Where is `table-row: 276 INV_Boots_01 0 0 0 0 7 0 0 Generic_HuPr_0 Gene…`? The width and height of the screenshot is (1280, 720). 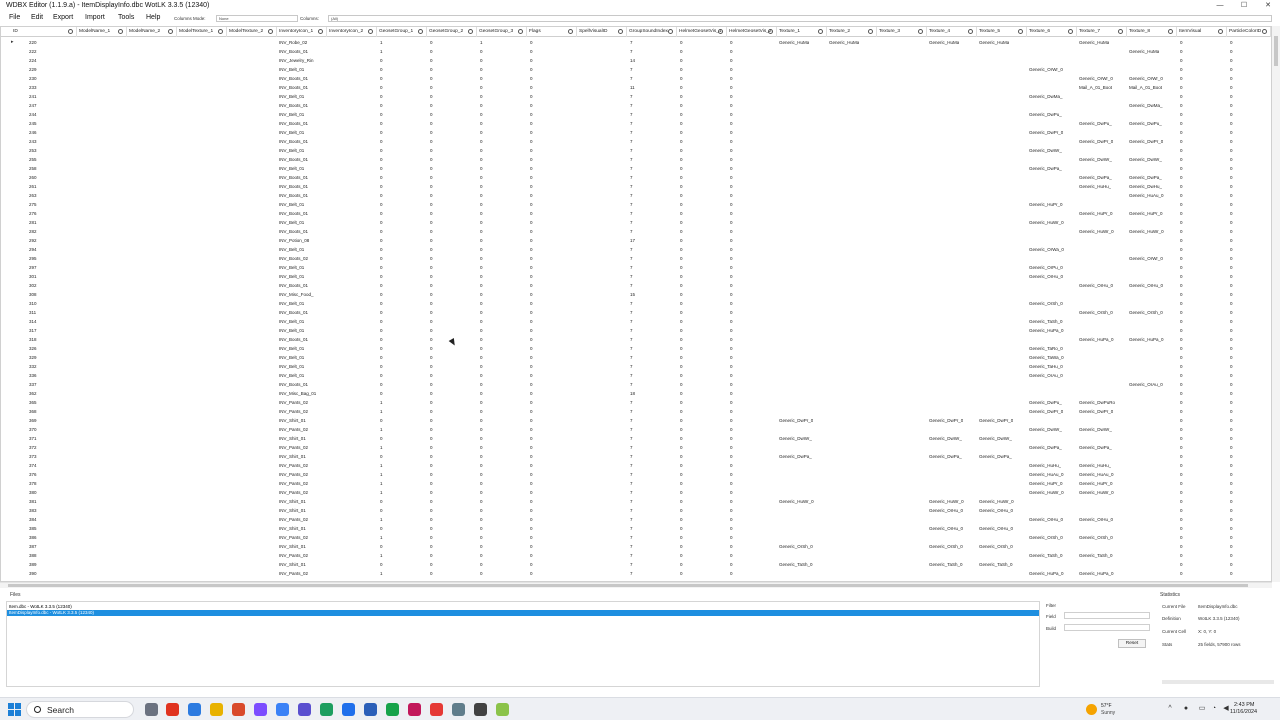
table-row: 276 INV_Boots_01 0 0 0 0 7 0 0 Generic_HuPr_0 Gene… is located at coordinates (636, 213).